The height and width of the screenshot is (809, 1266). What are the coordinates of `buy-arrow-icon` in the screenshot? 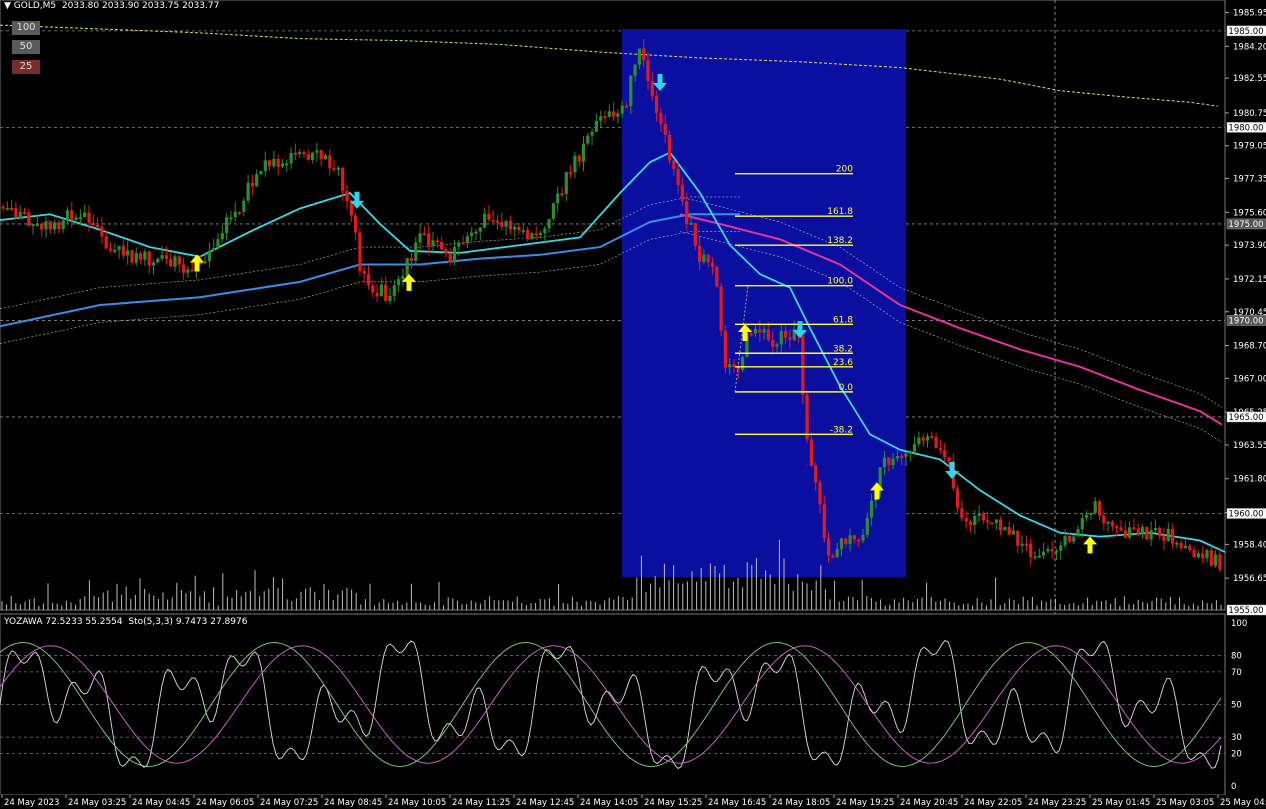 It's located at (1090, 545).